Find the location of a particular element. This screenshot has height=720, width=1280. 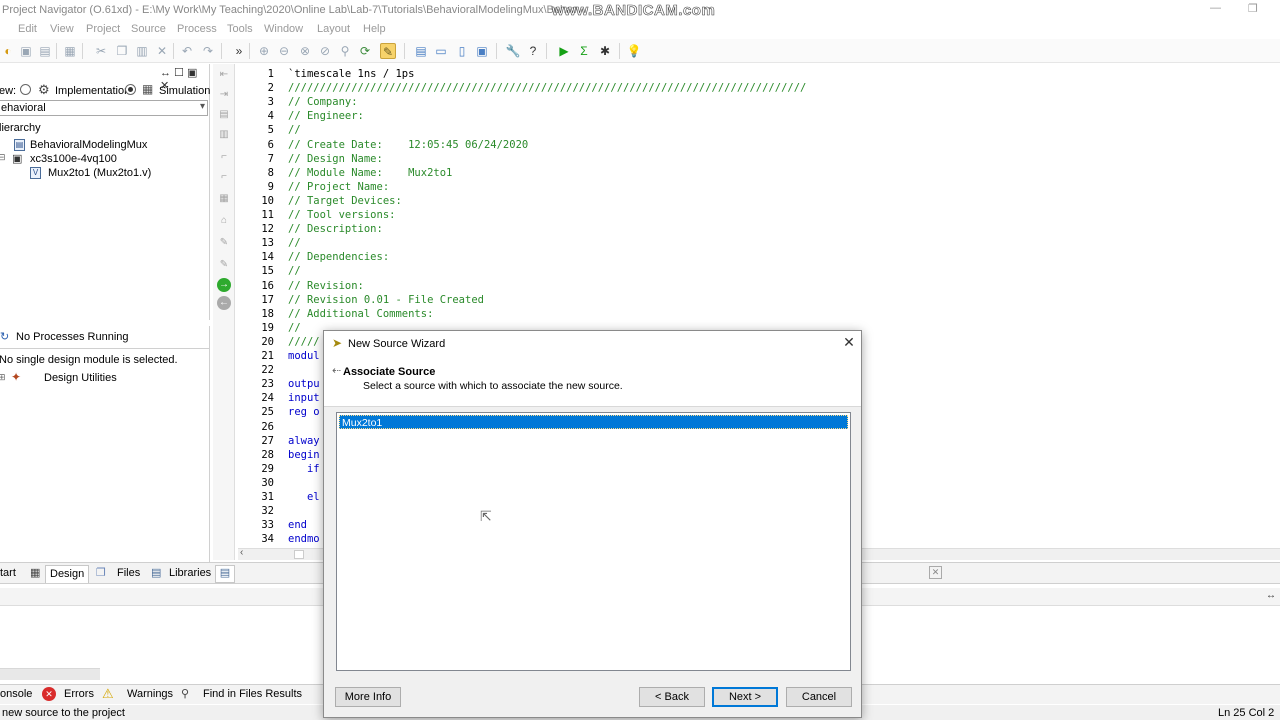

zoom-select-icon: ⊘ is located at coordinates (325, 51).